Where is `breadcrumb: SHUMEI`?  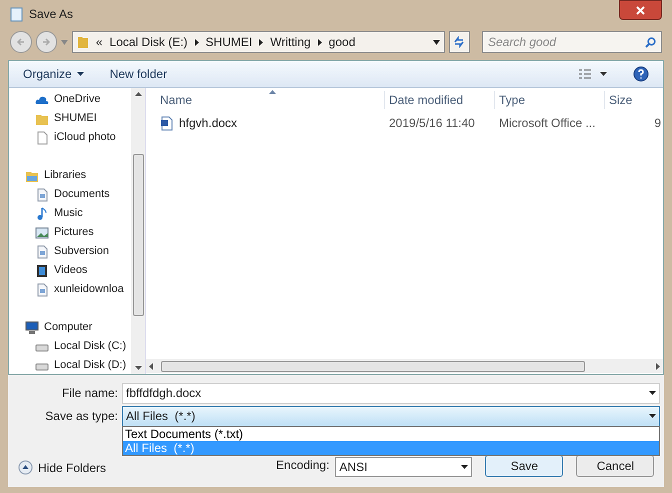
breadcrumb: SHUMEI is located at coordinates (229, 42).